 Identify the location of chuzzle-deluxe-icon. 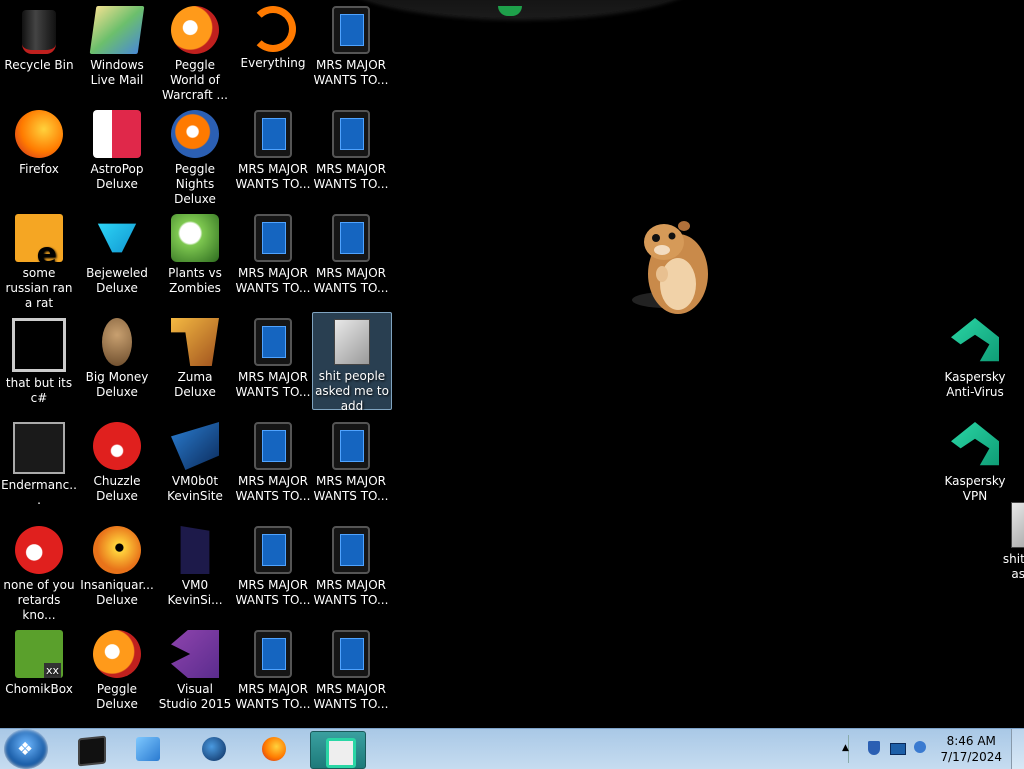
(117, 446).